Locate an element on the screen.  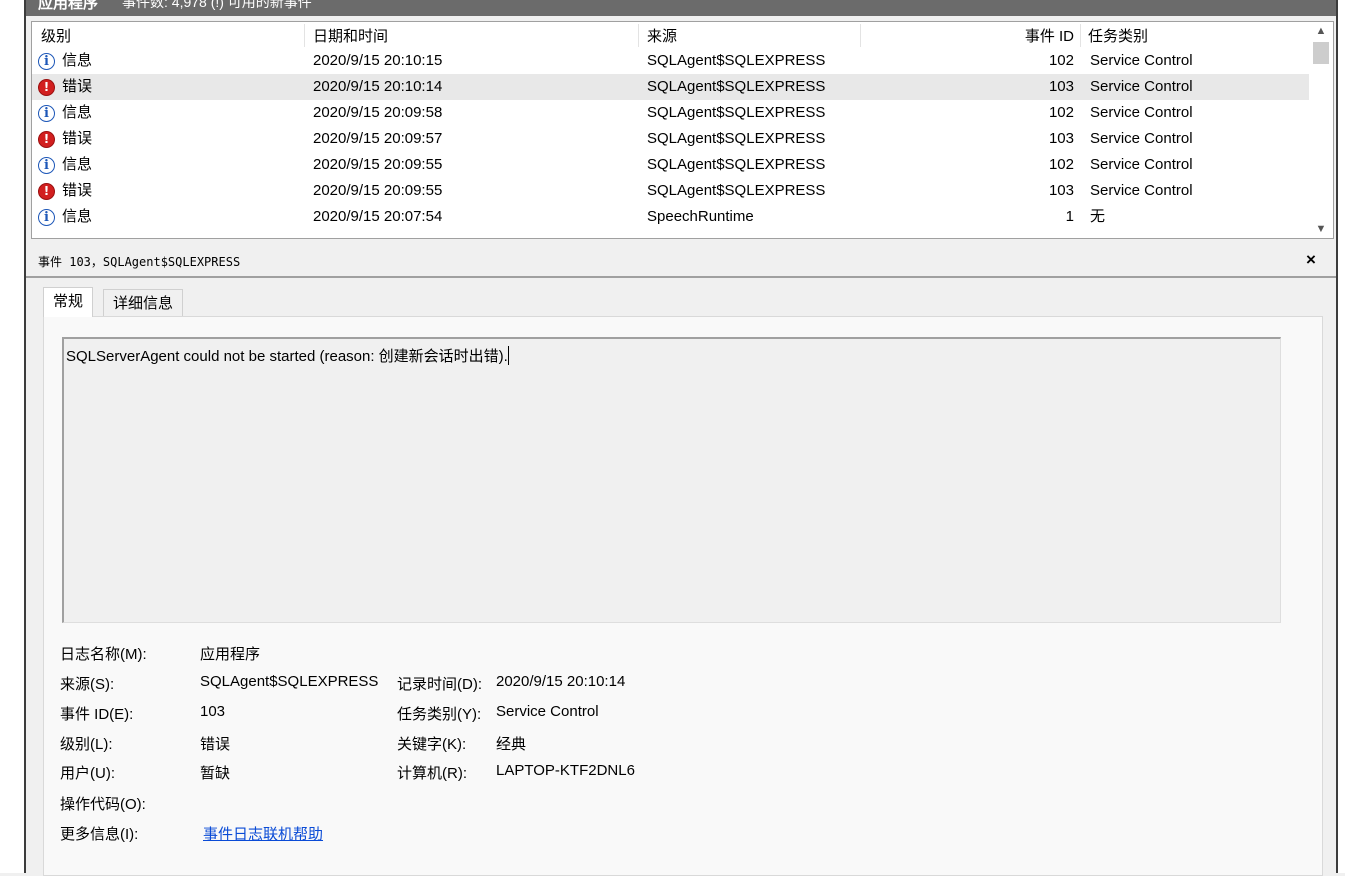
scroll-thumb is located at coordinates (1321, 53).